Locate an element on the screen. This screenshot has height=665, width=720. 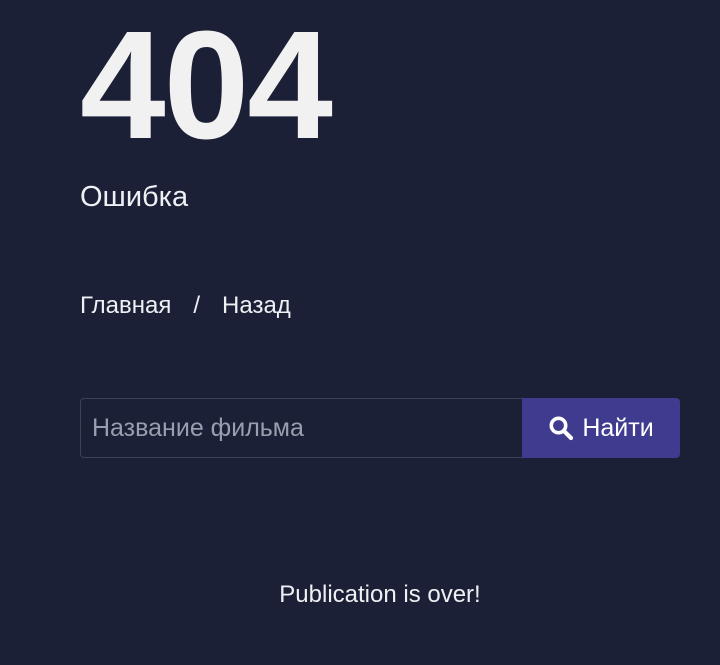
error-label: Ошибка is located at coordinates (134, 197).